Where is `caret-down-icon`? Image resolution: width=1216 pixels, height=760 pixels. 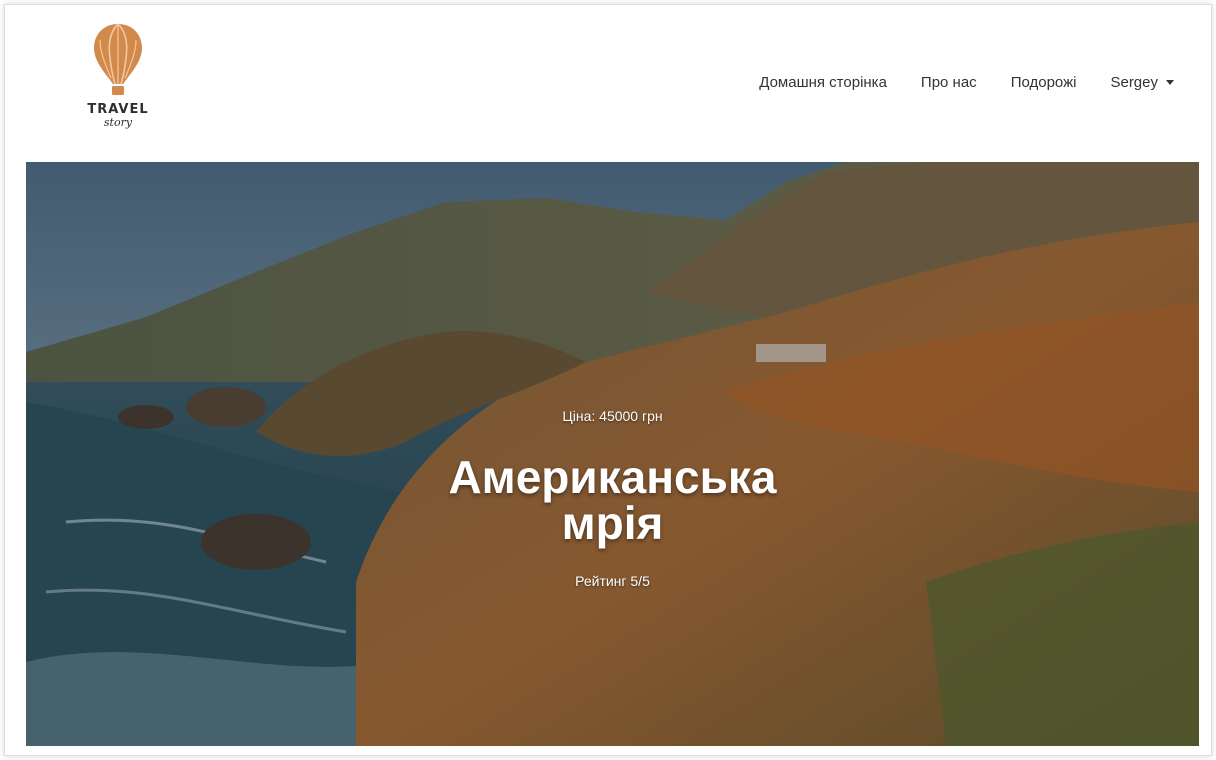
caret-down-icon is located at coordinates (1170, 82).